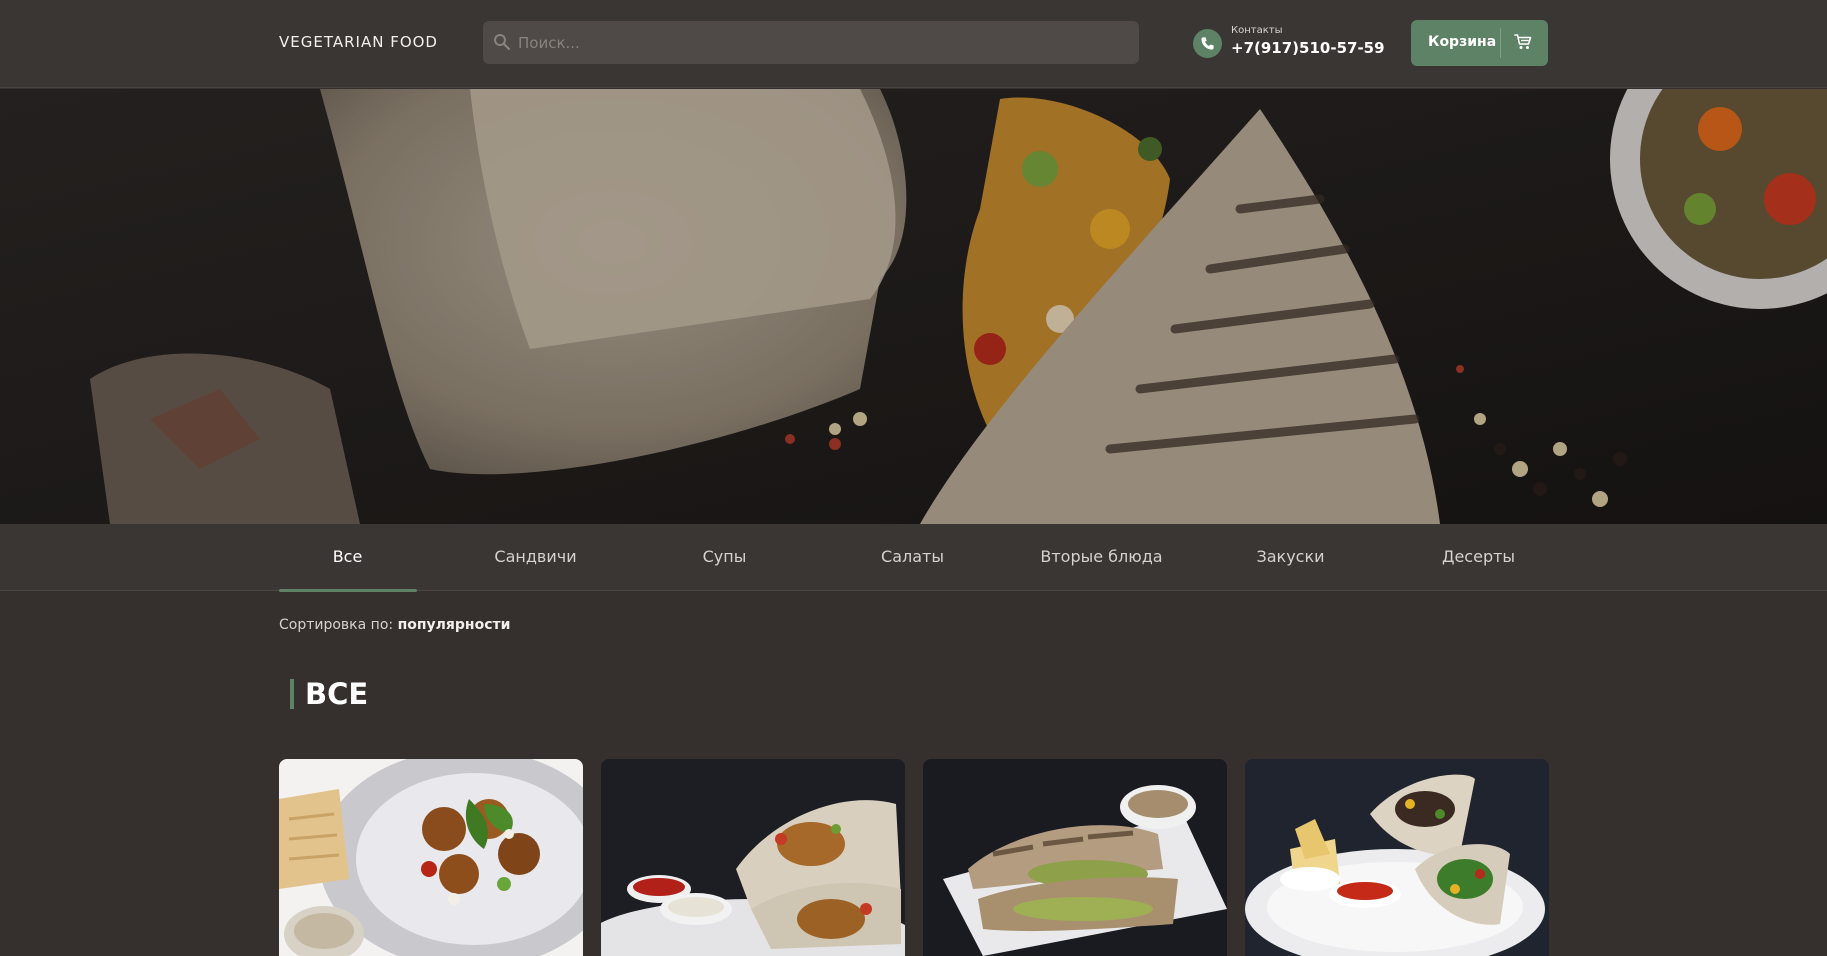 Image resolution: width=1827 pixels, height=956 pixels. I want to click on search-icon, so click(502, 42).